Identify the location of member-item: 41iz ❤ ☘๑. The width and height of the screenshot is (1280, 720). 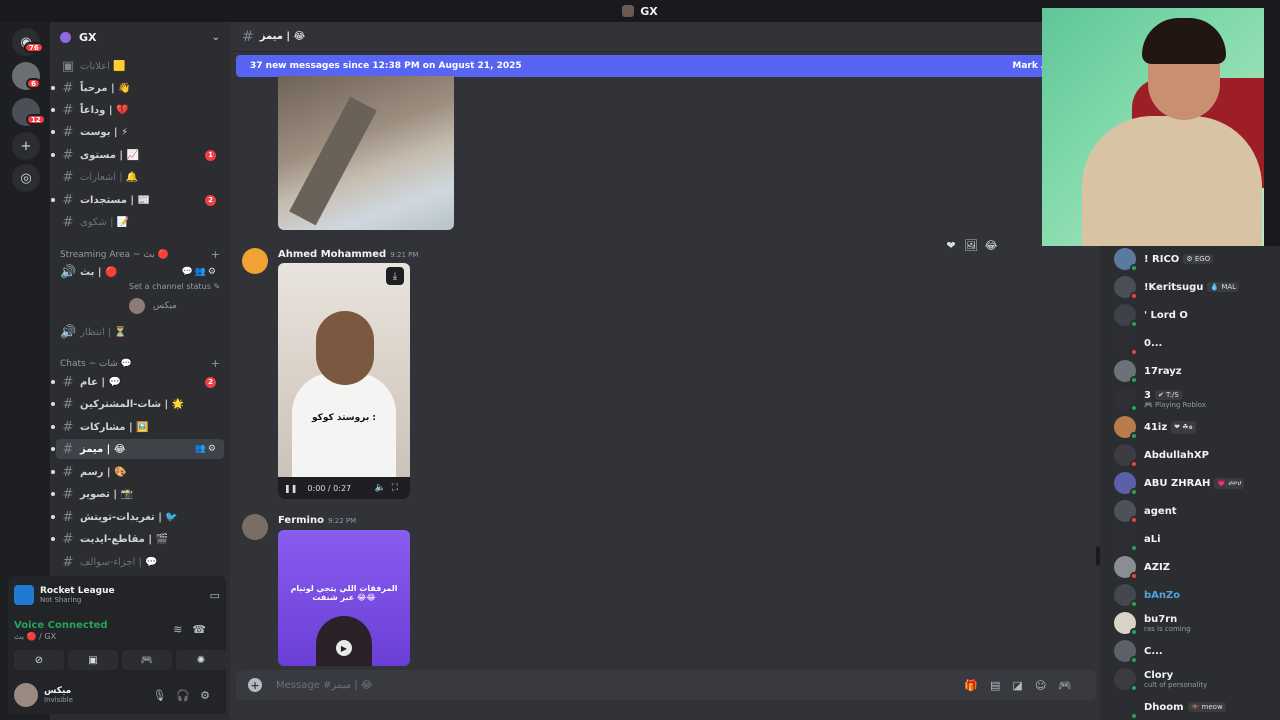
(1197, 427).